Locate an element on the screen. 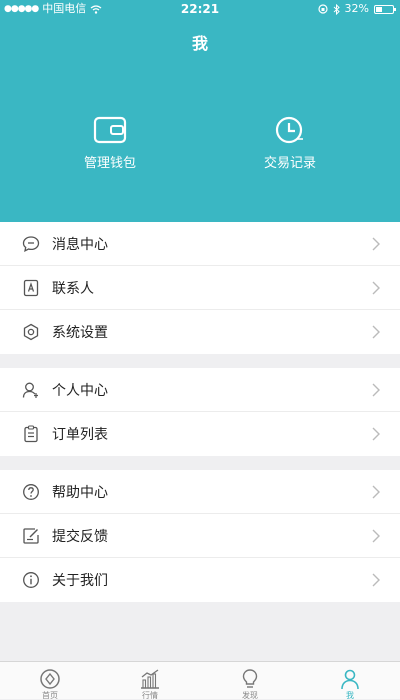 The image size is (400, 700). menu-item-label: 订单列表 is located at coordinates (80, 435).